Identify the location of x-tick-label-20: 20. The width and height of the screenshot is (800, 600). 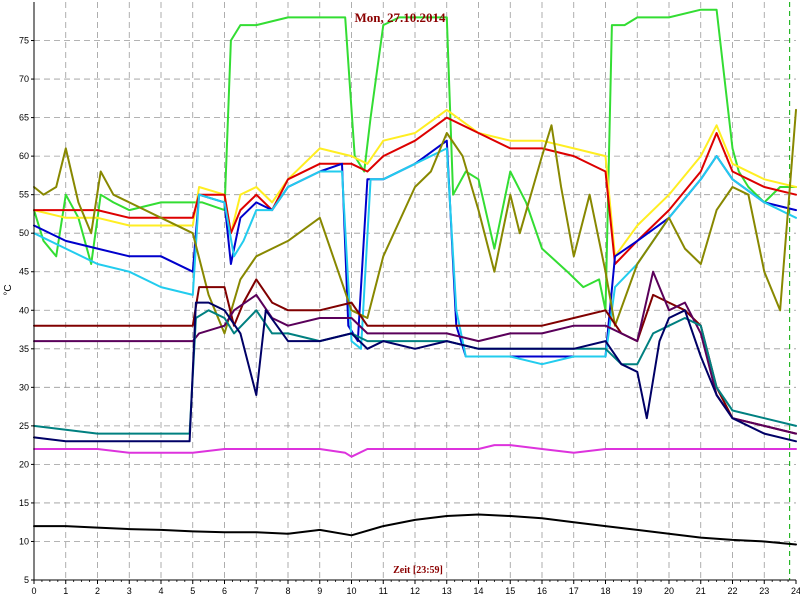
(669, 591).